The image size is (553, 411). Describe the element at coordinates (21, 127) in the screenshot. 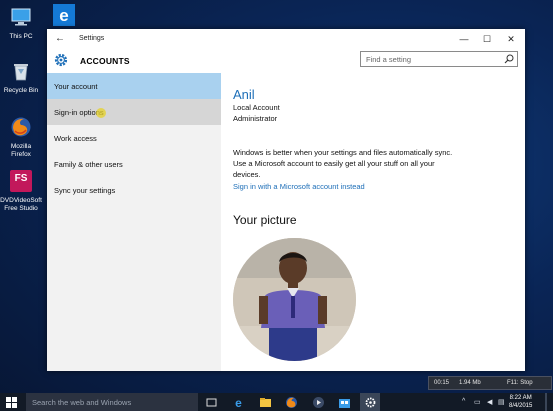

I see `firefox-icon` at that location.